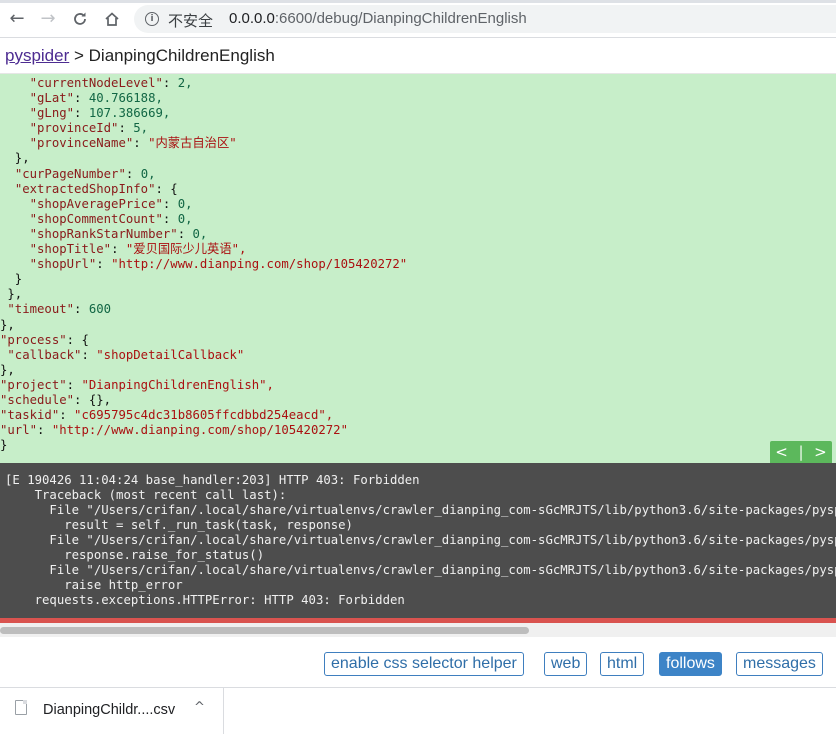  Describe the element at coordinates (48, 19) in the screenshot. I see `forward-icon: →` at that location.